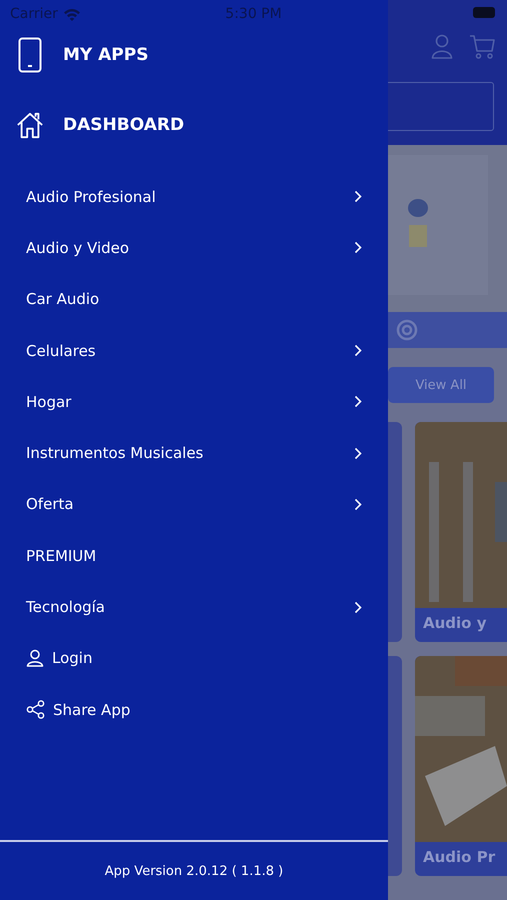 Image resolution: width=507 pixels, height=900 pixels. Describe the element at coordinates (30, 55) in the screenshot. I see `phone-icon` at that location.